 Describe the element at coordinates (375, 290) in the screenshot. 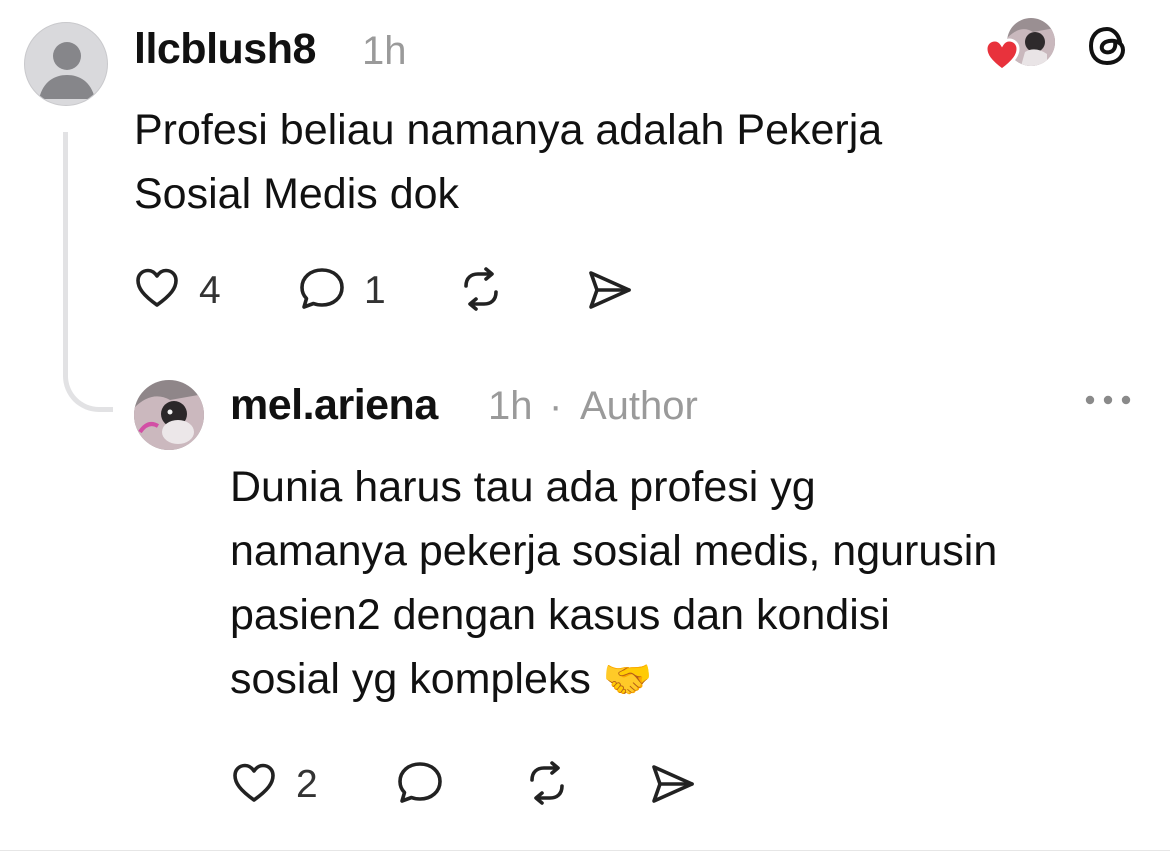

I see `post-reply-count: 1` at that location.